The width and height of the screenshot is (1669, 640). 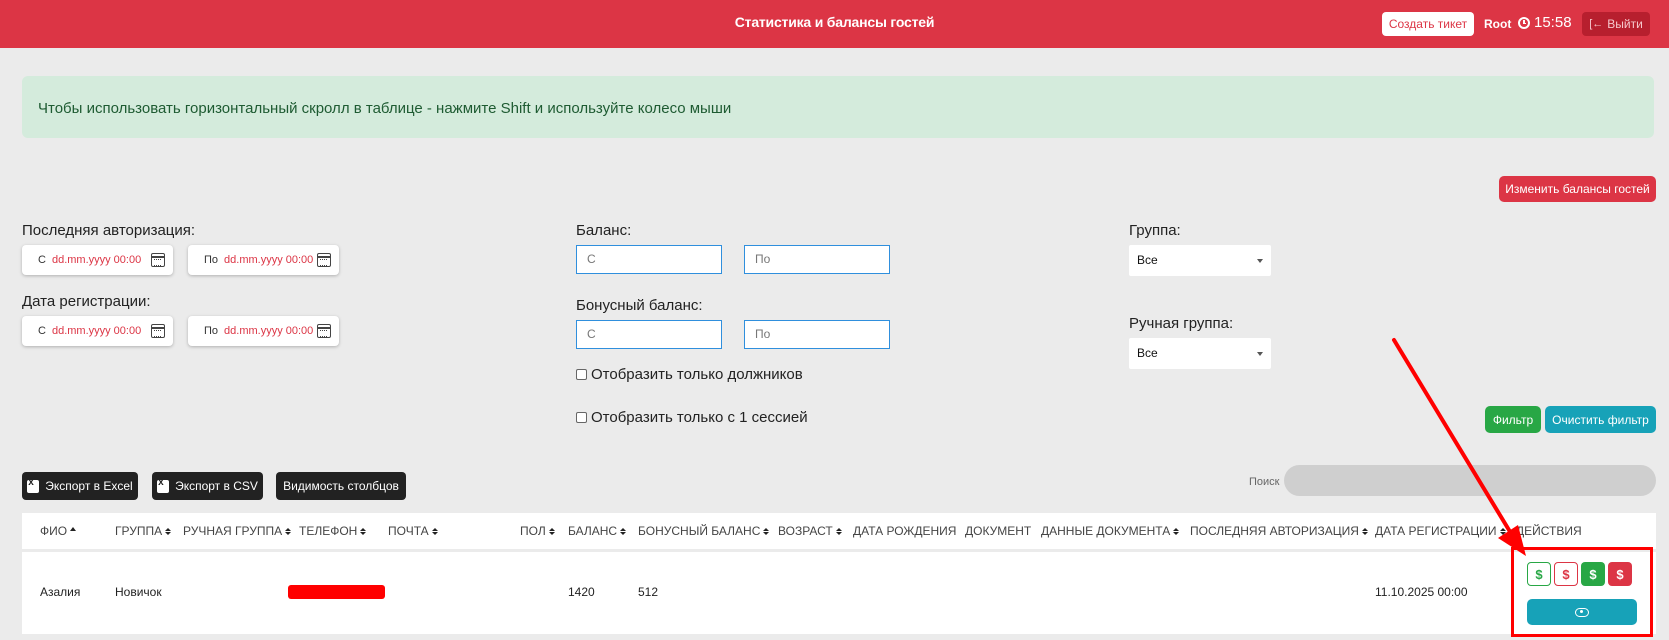 I want to click on col-header-phone: Телефон, so click(x=333, y=531).